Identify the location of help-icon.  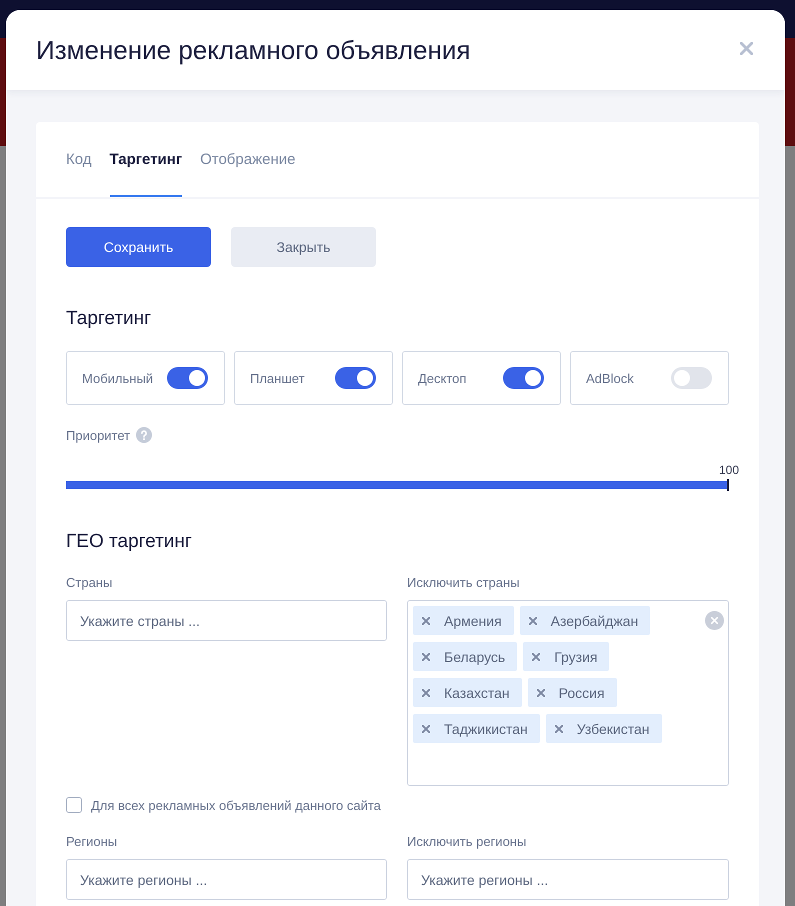
(144, 435).